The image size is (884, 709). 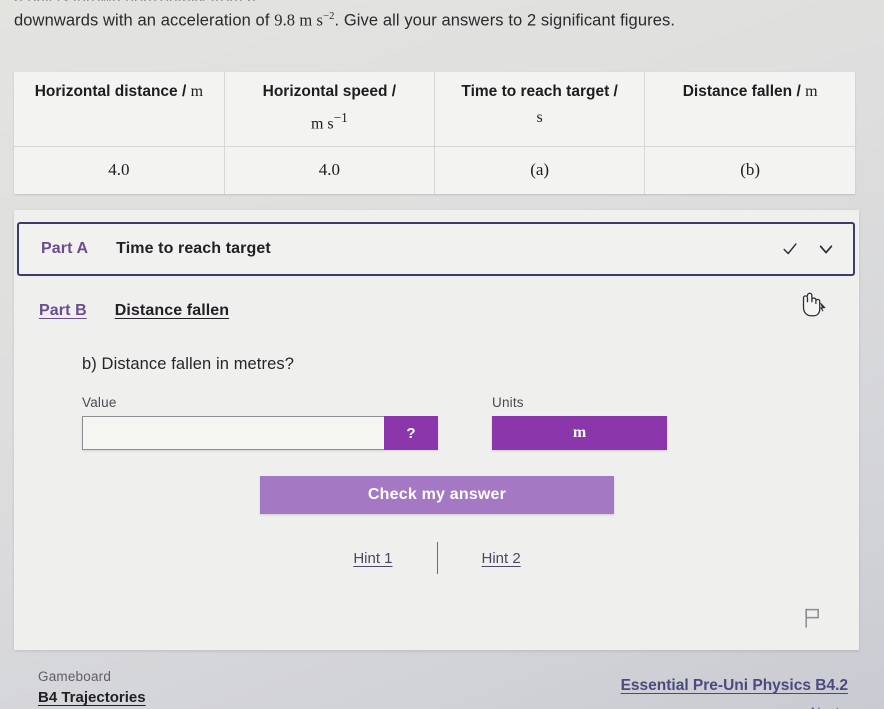 I want to click on check-icon, so click(x=790, y=249).